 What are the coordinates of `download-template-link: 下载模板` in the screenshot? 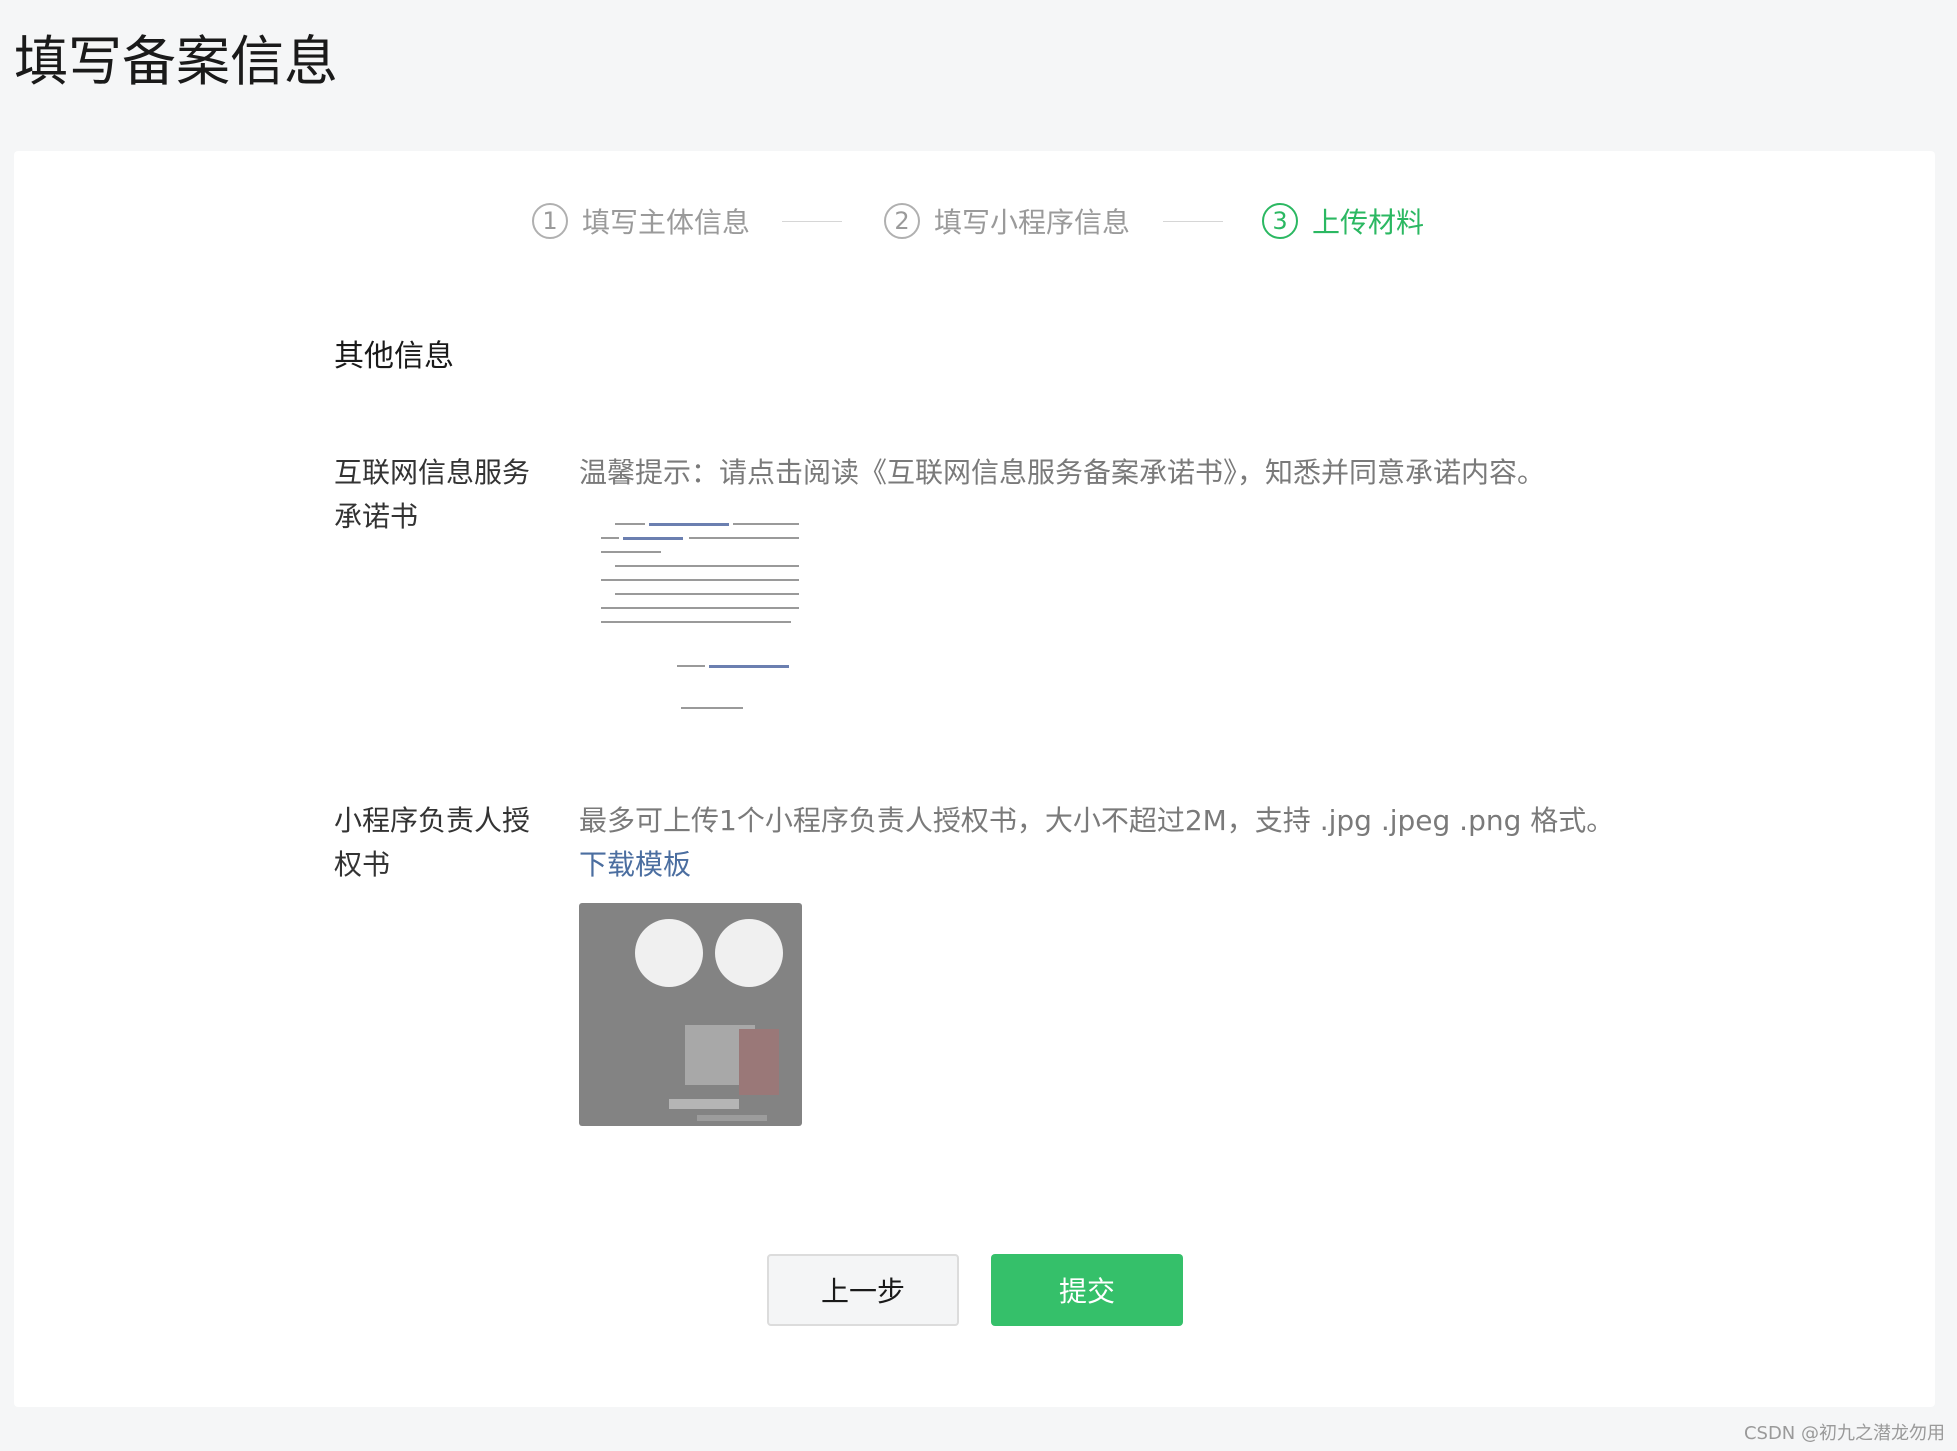 It's located at (635, 865).